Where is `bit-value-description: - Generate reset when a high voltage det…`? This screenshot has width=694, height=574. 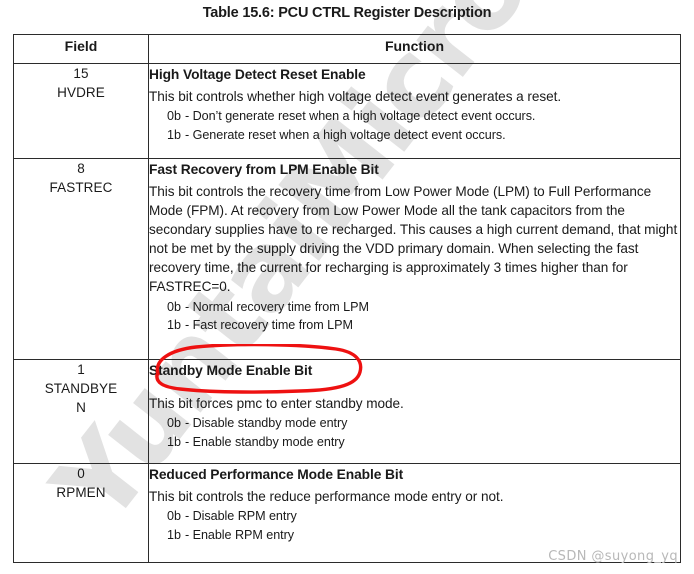
bit-value-description: - Generate reset when a high voltage det… is located at coordinates (345, 134).